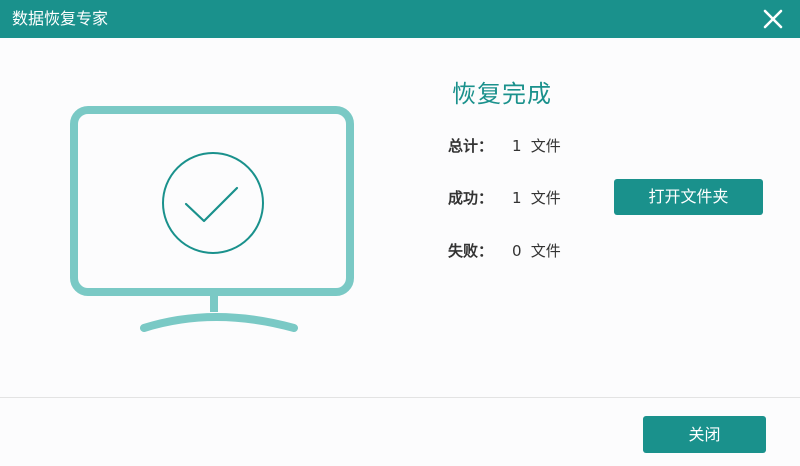 The width and height of the screenshot is (800, 466). What do you see at coordinates (704, 434) in the screenshot?
I see `close-button: 关闭` at bounding box center [704, 434].